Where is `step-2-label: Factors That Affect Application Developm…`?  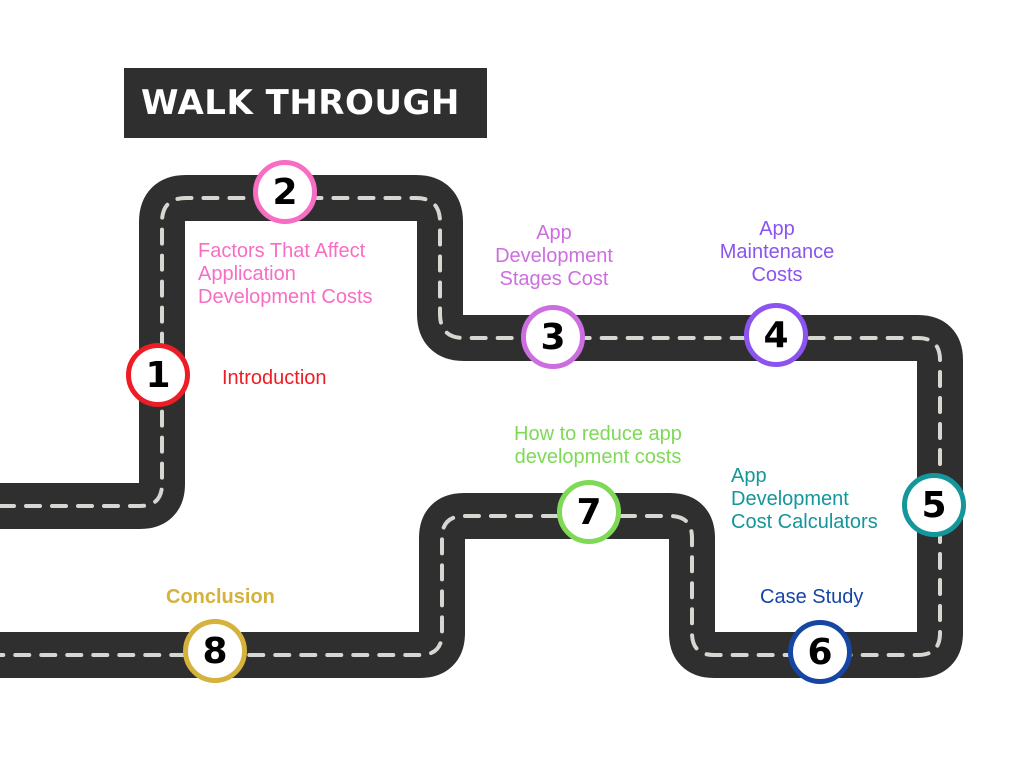
step-2-label: Factors That Affect Application Developm… is located at coordinates (285, 274).